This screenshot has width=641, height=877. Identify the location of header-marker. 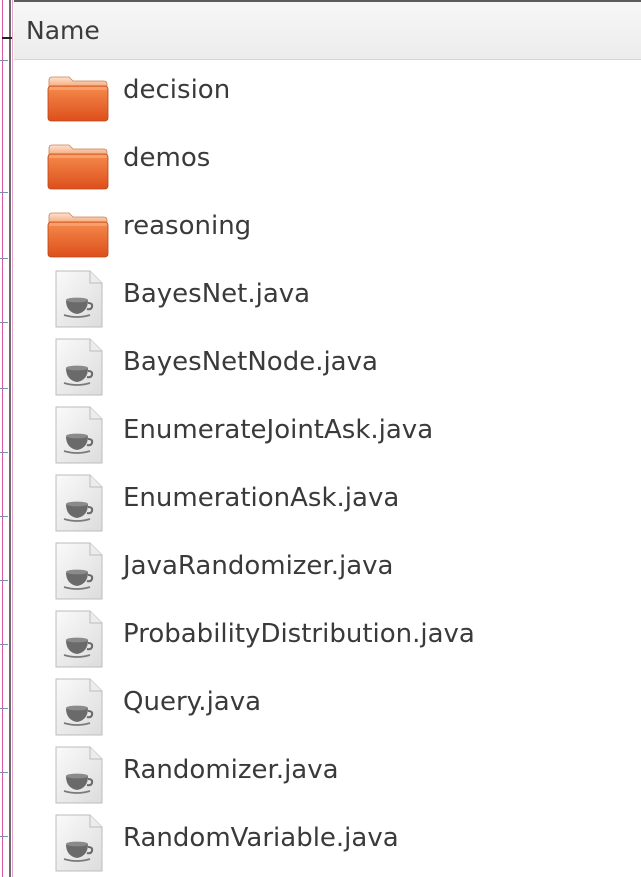
(7, 38).